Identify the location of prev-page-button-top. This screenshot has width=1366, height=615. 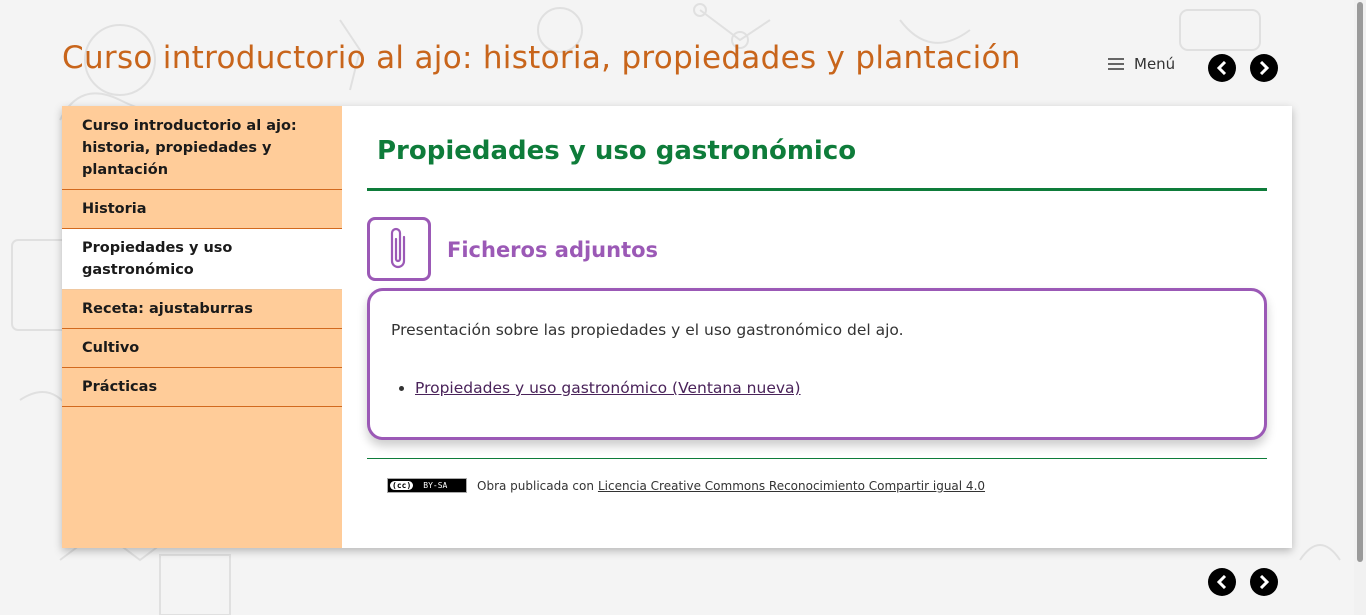
(1222, 68).